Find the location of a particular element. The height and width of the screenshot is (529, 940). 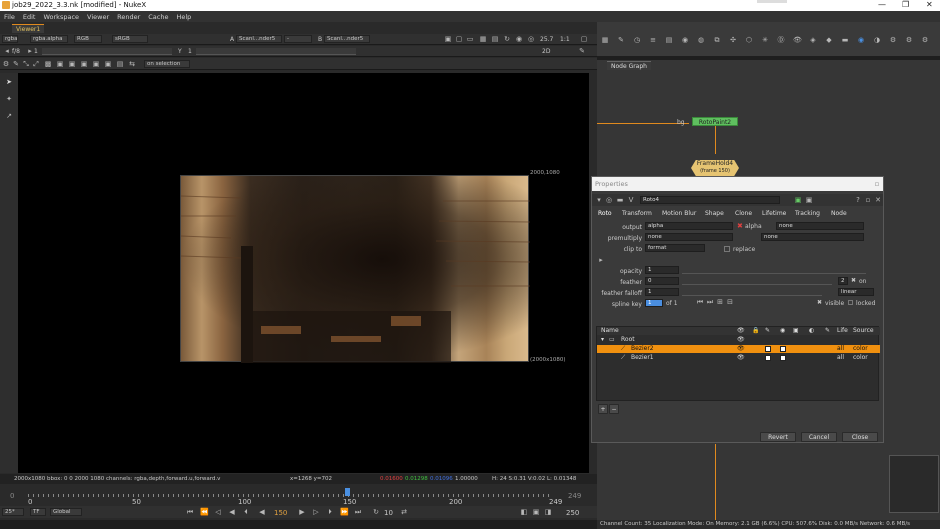

paint-brush-icon: ✎ is located at coordinates (582, 51).